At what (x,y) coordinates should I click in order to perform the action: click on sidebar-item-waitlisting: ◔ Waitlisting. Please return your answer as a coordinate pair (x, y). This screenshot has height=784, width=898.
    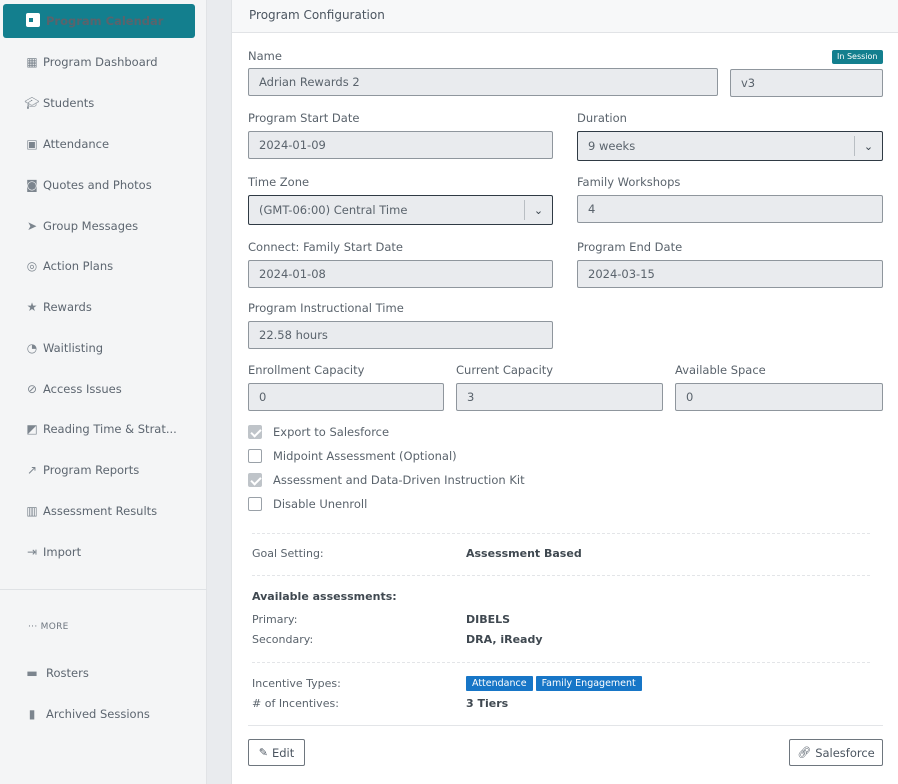
    Looking at the image, I should click on (64, 348).